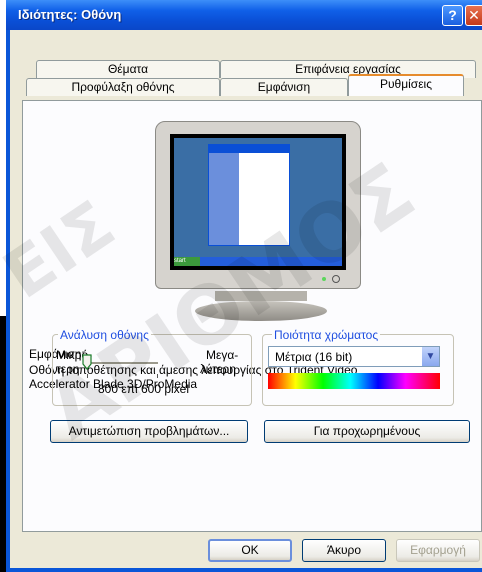 The height and width of the screenshot is (572, 482). What do you see at coordinates (68, 369) in the screenshot?
I see `resolution-less-label-2: τερη` at bounding box center [68, 369].